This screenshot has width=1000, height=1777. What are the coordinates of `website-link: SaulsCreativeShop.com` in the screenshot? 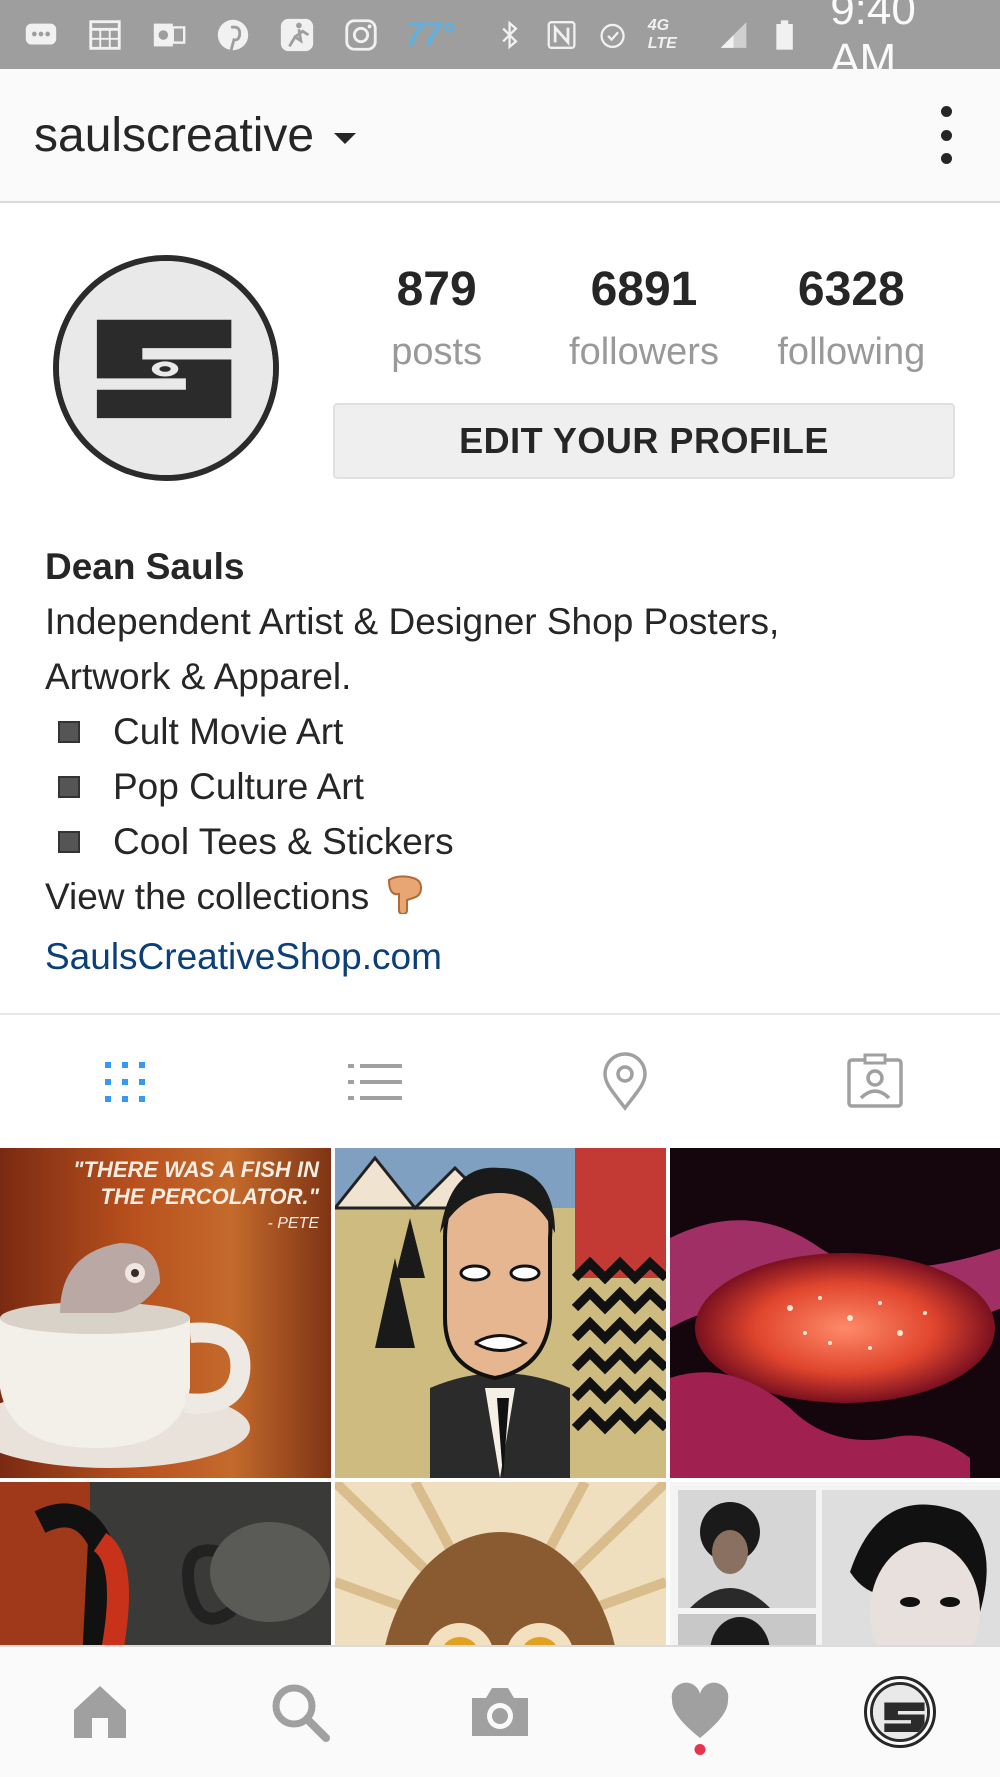 It's located at (505, 956).